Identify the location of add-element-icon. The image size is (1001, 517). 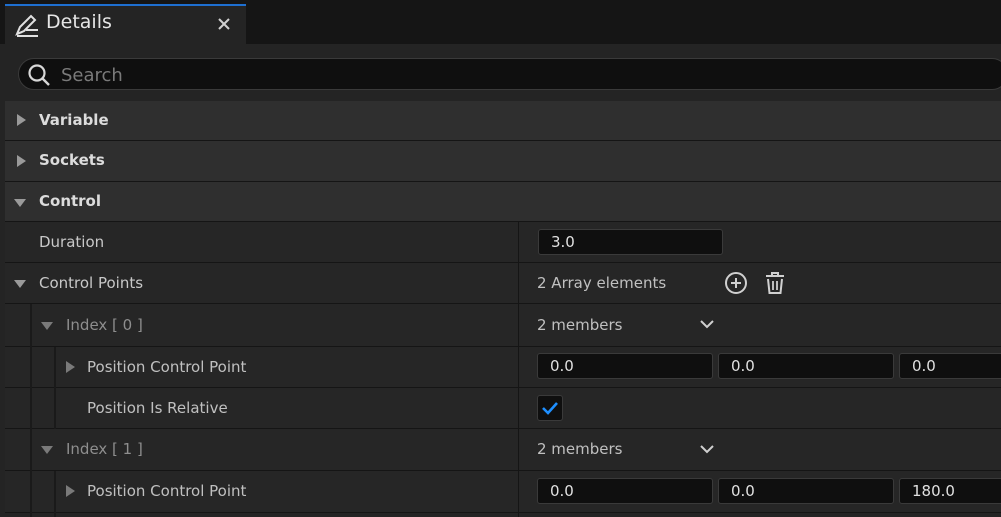
(736, 283).